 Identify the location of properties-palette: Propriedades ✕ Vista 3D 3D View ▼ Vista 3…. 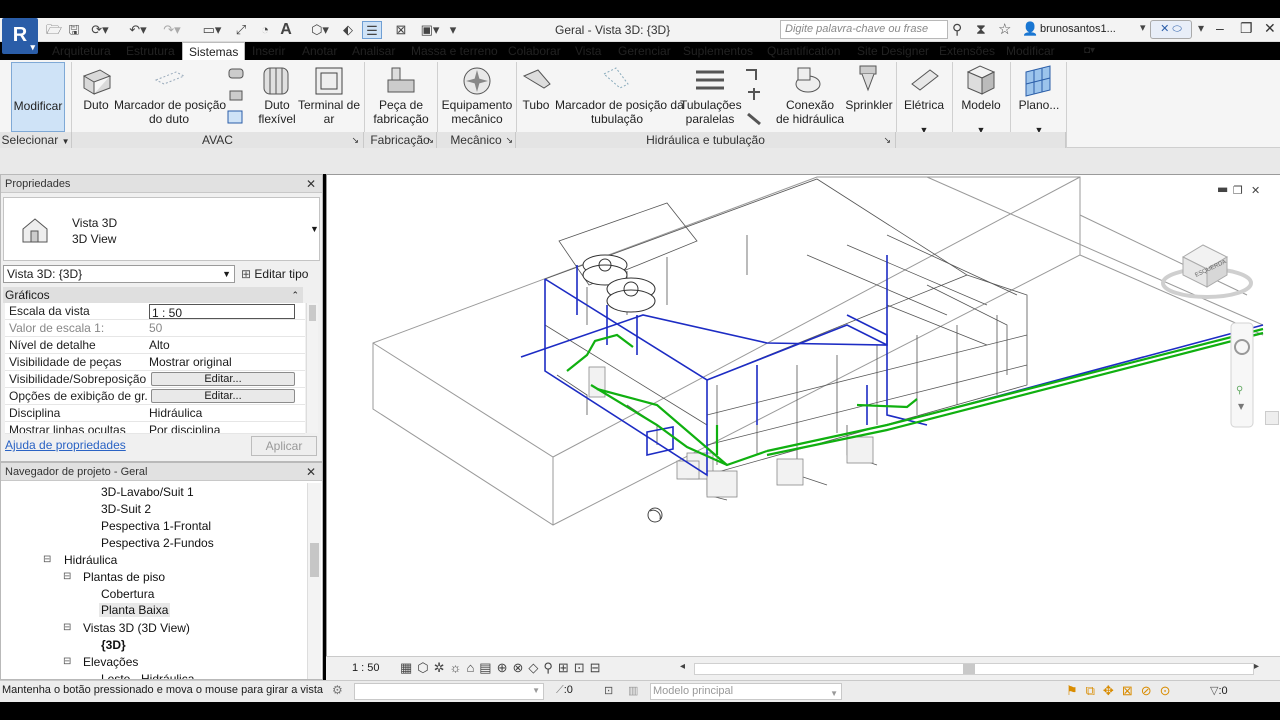
(161, 318).